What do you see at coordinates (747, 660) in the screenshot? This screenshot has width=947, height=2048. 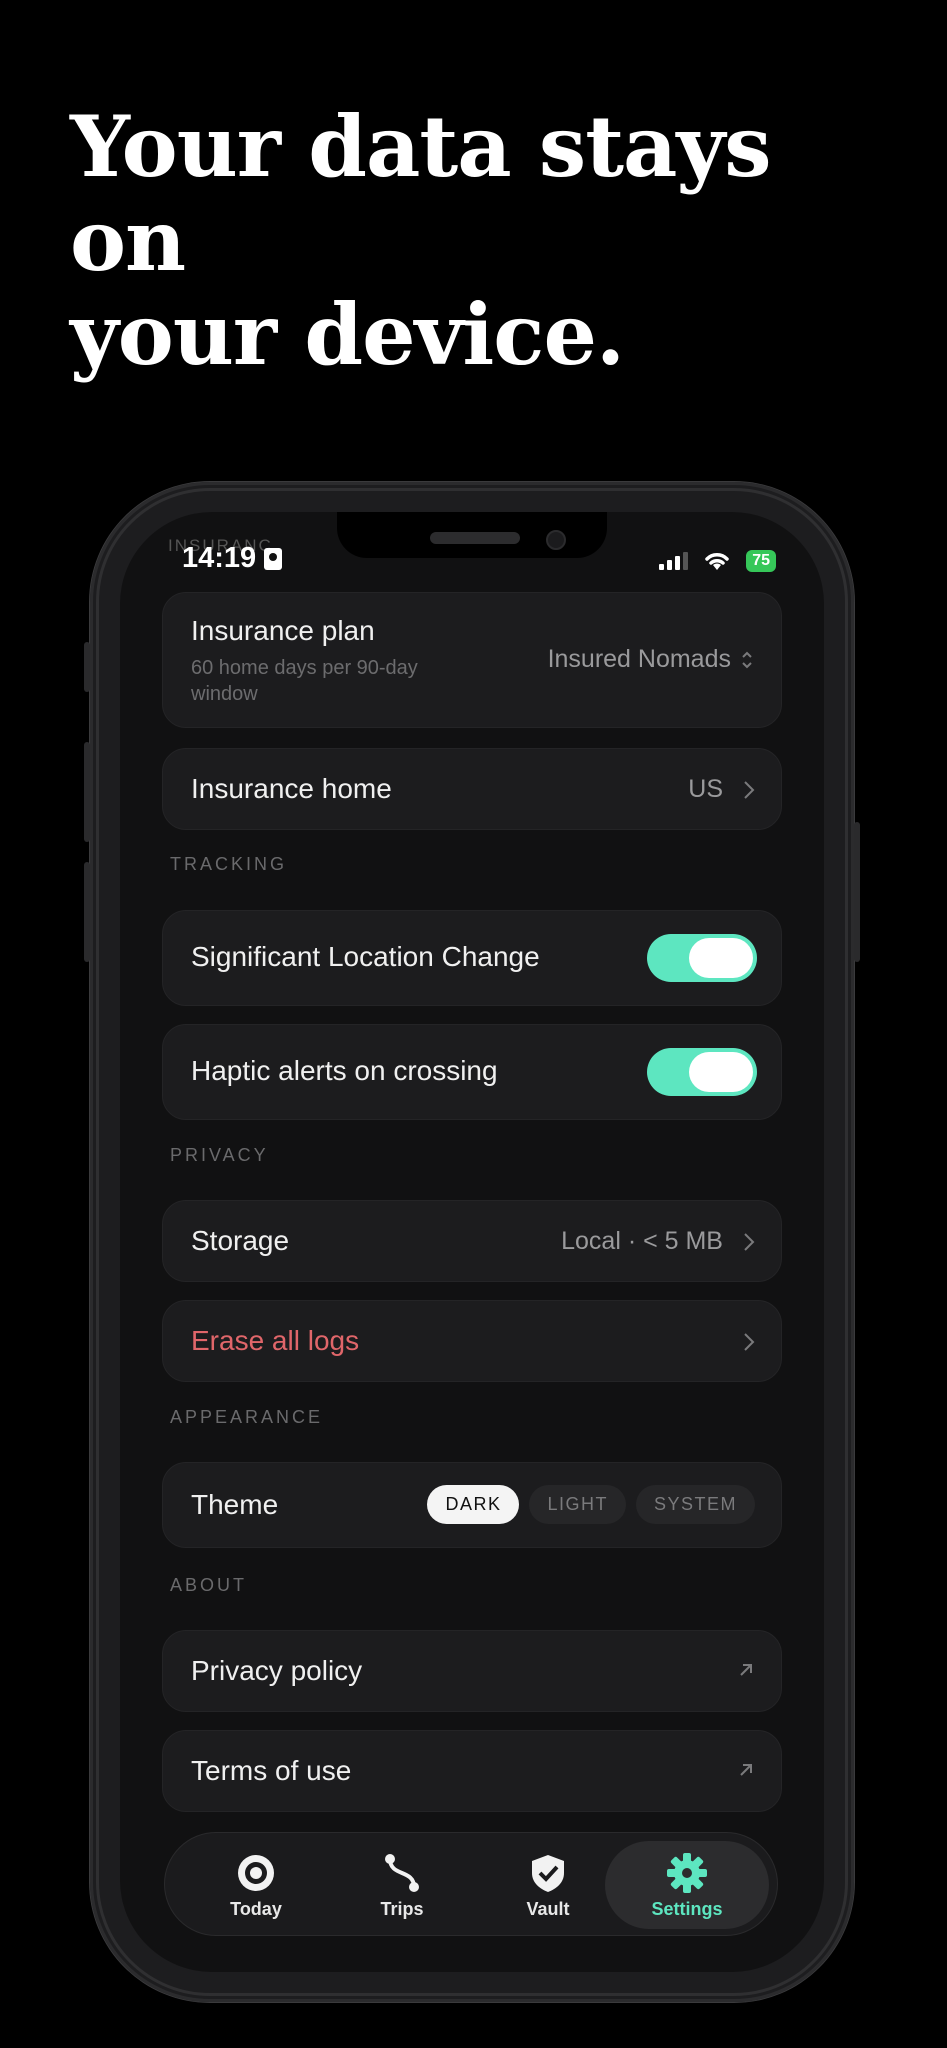 I see `chevron-updown-icon` at bounding box center [747, 660].